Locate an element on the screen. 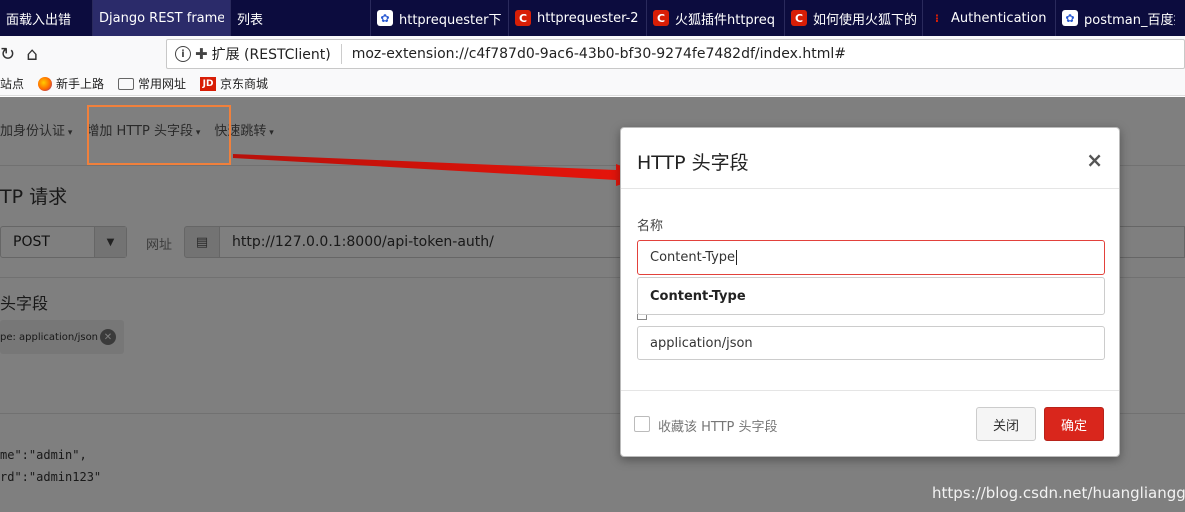 This screenshot has height=512, width=1185. bookmark-common-sites: 常用网址 is located at coordinates (152, 83).